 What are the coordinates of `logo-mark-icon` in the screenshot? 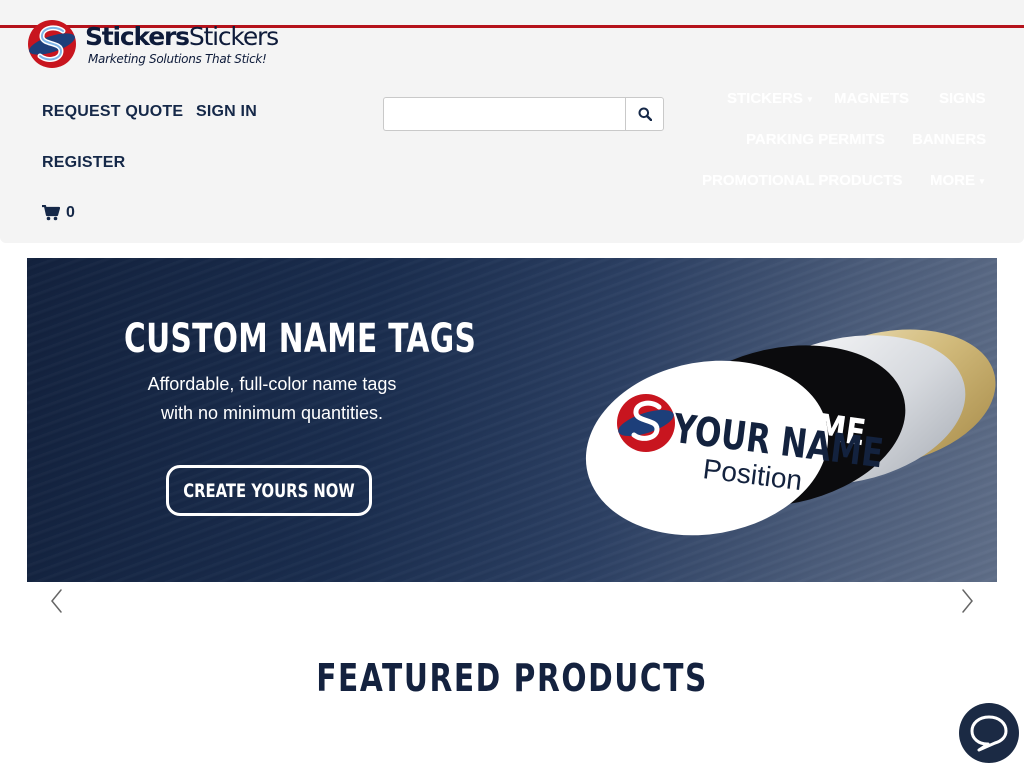 It's located at (52, 44).